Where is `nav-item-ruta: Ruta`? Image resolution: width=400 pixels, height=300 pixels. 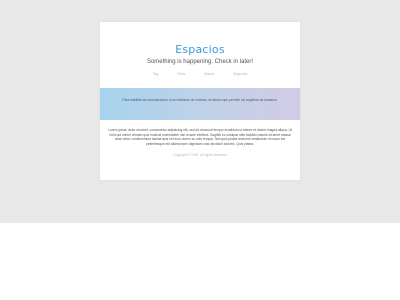
nav-item-ruta: Ruta is located at coordinates (181, 74).